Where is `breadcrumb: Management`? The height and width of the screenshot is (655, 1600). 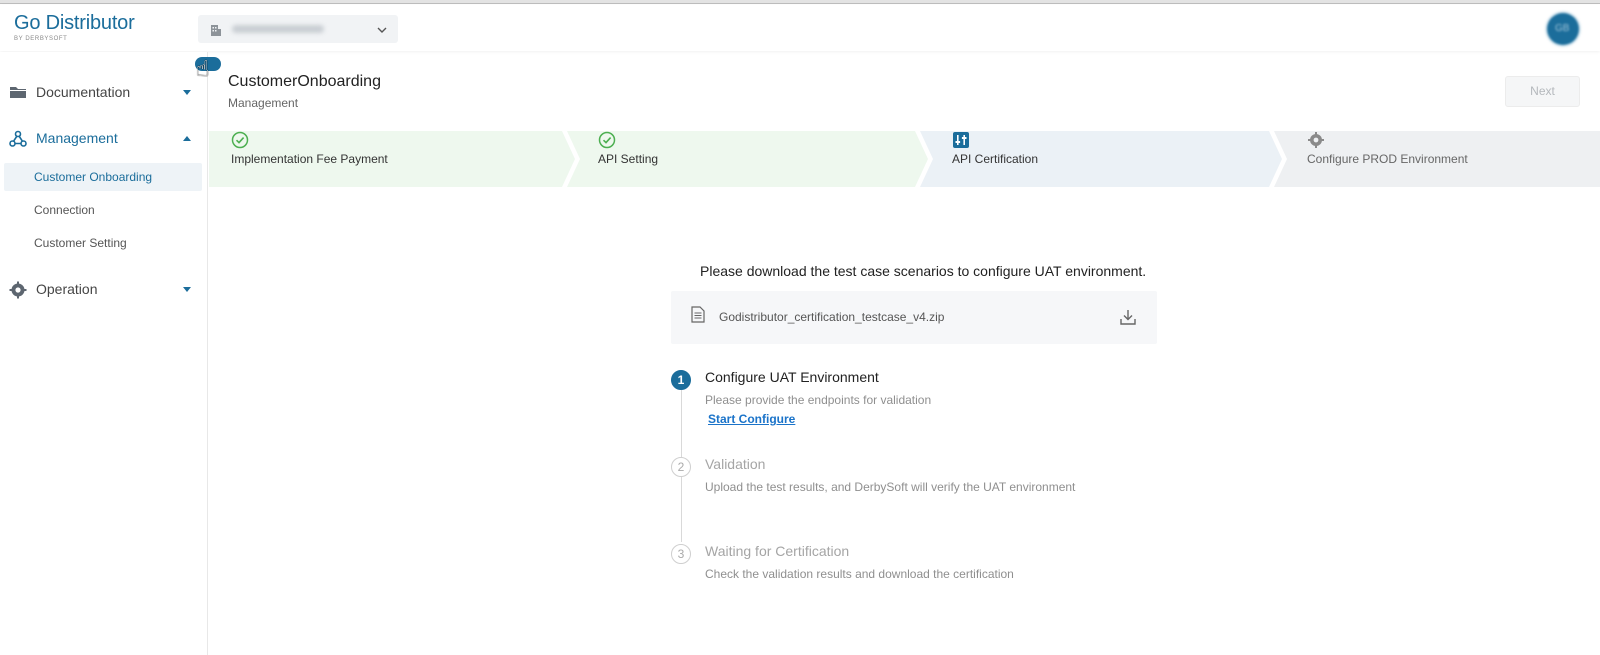
breadcrumb: Management is located at coordinates (263, 103).